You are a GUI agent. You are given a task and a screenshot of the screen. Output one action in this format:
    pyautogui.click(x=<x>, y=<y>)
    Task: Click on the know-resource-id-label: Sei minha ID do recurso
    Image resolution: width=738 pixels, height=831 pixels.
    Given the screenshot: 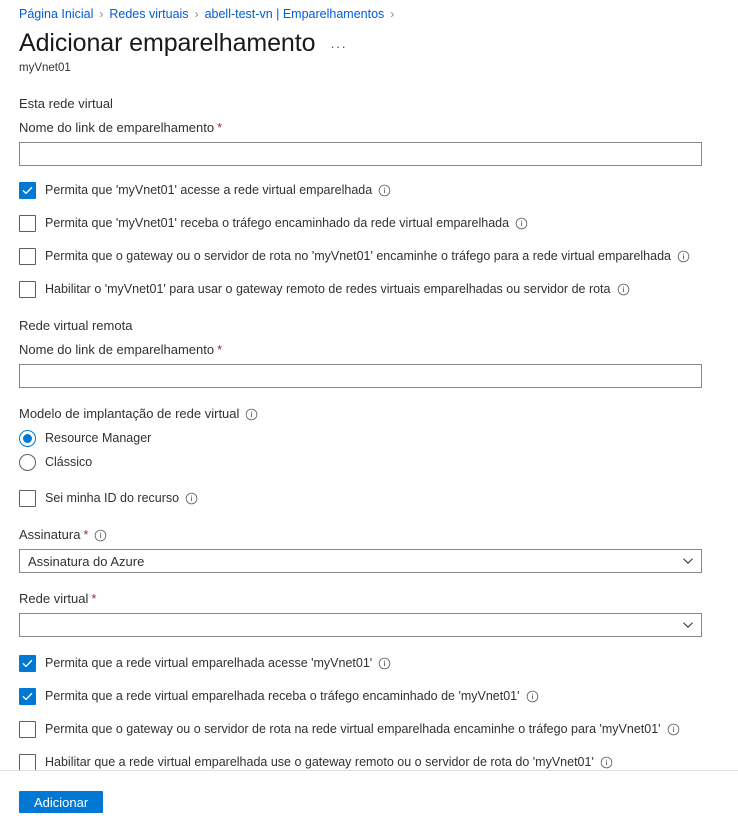 What is the action you would take?
    pyautogui.click(x=112, y=498)
    